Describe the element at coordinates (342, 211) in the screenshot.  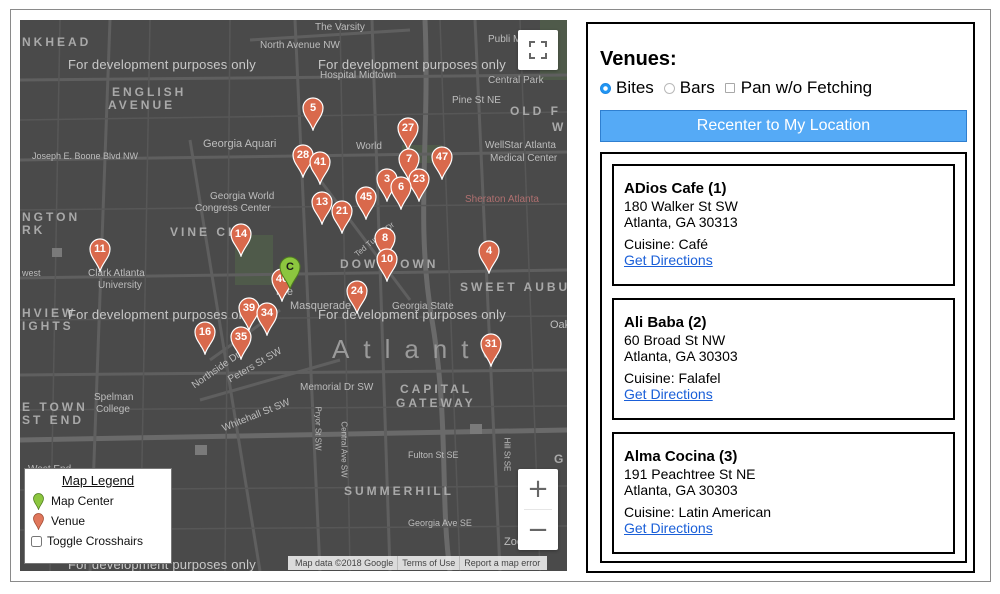
I see `venue-pin-label: 21` at that location.